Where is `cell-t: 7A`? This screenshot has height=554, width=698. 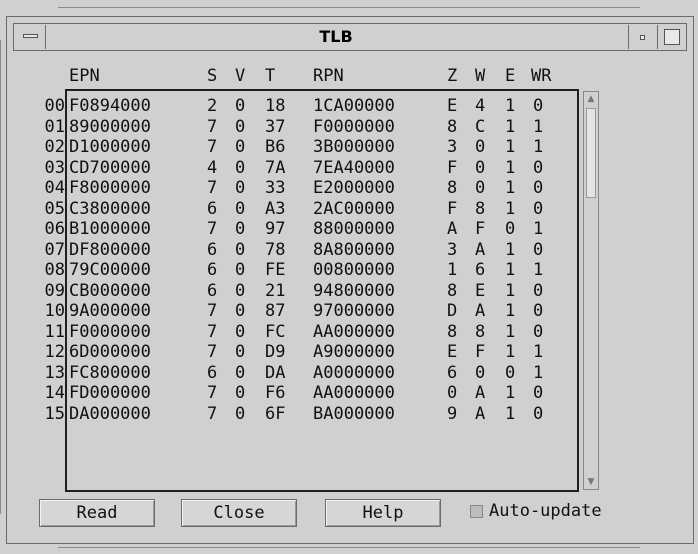 cell-t: 7A is located at coordinates (275, 167).